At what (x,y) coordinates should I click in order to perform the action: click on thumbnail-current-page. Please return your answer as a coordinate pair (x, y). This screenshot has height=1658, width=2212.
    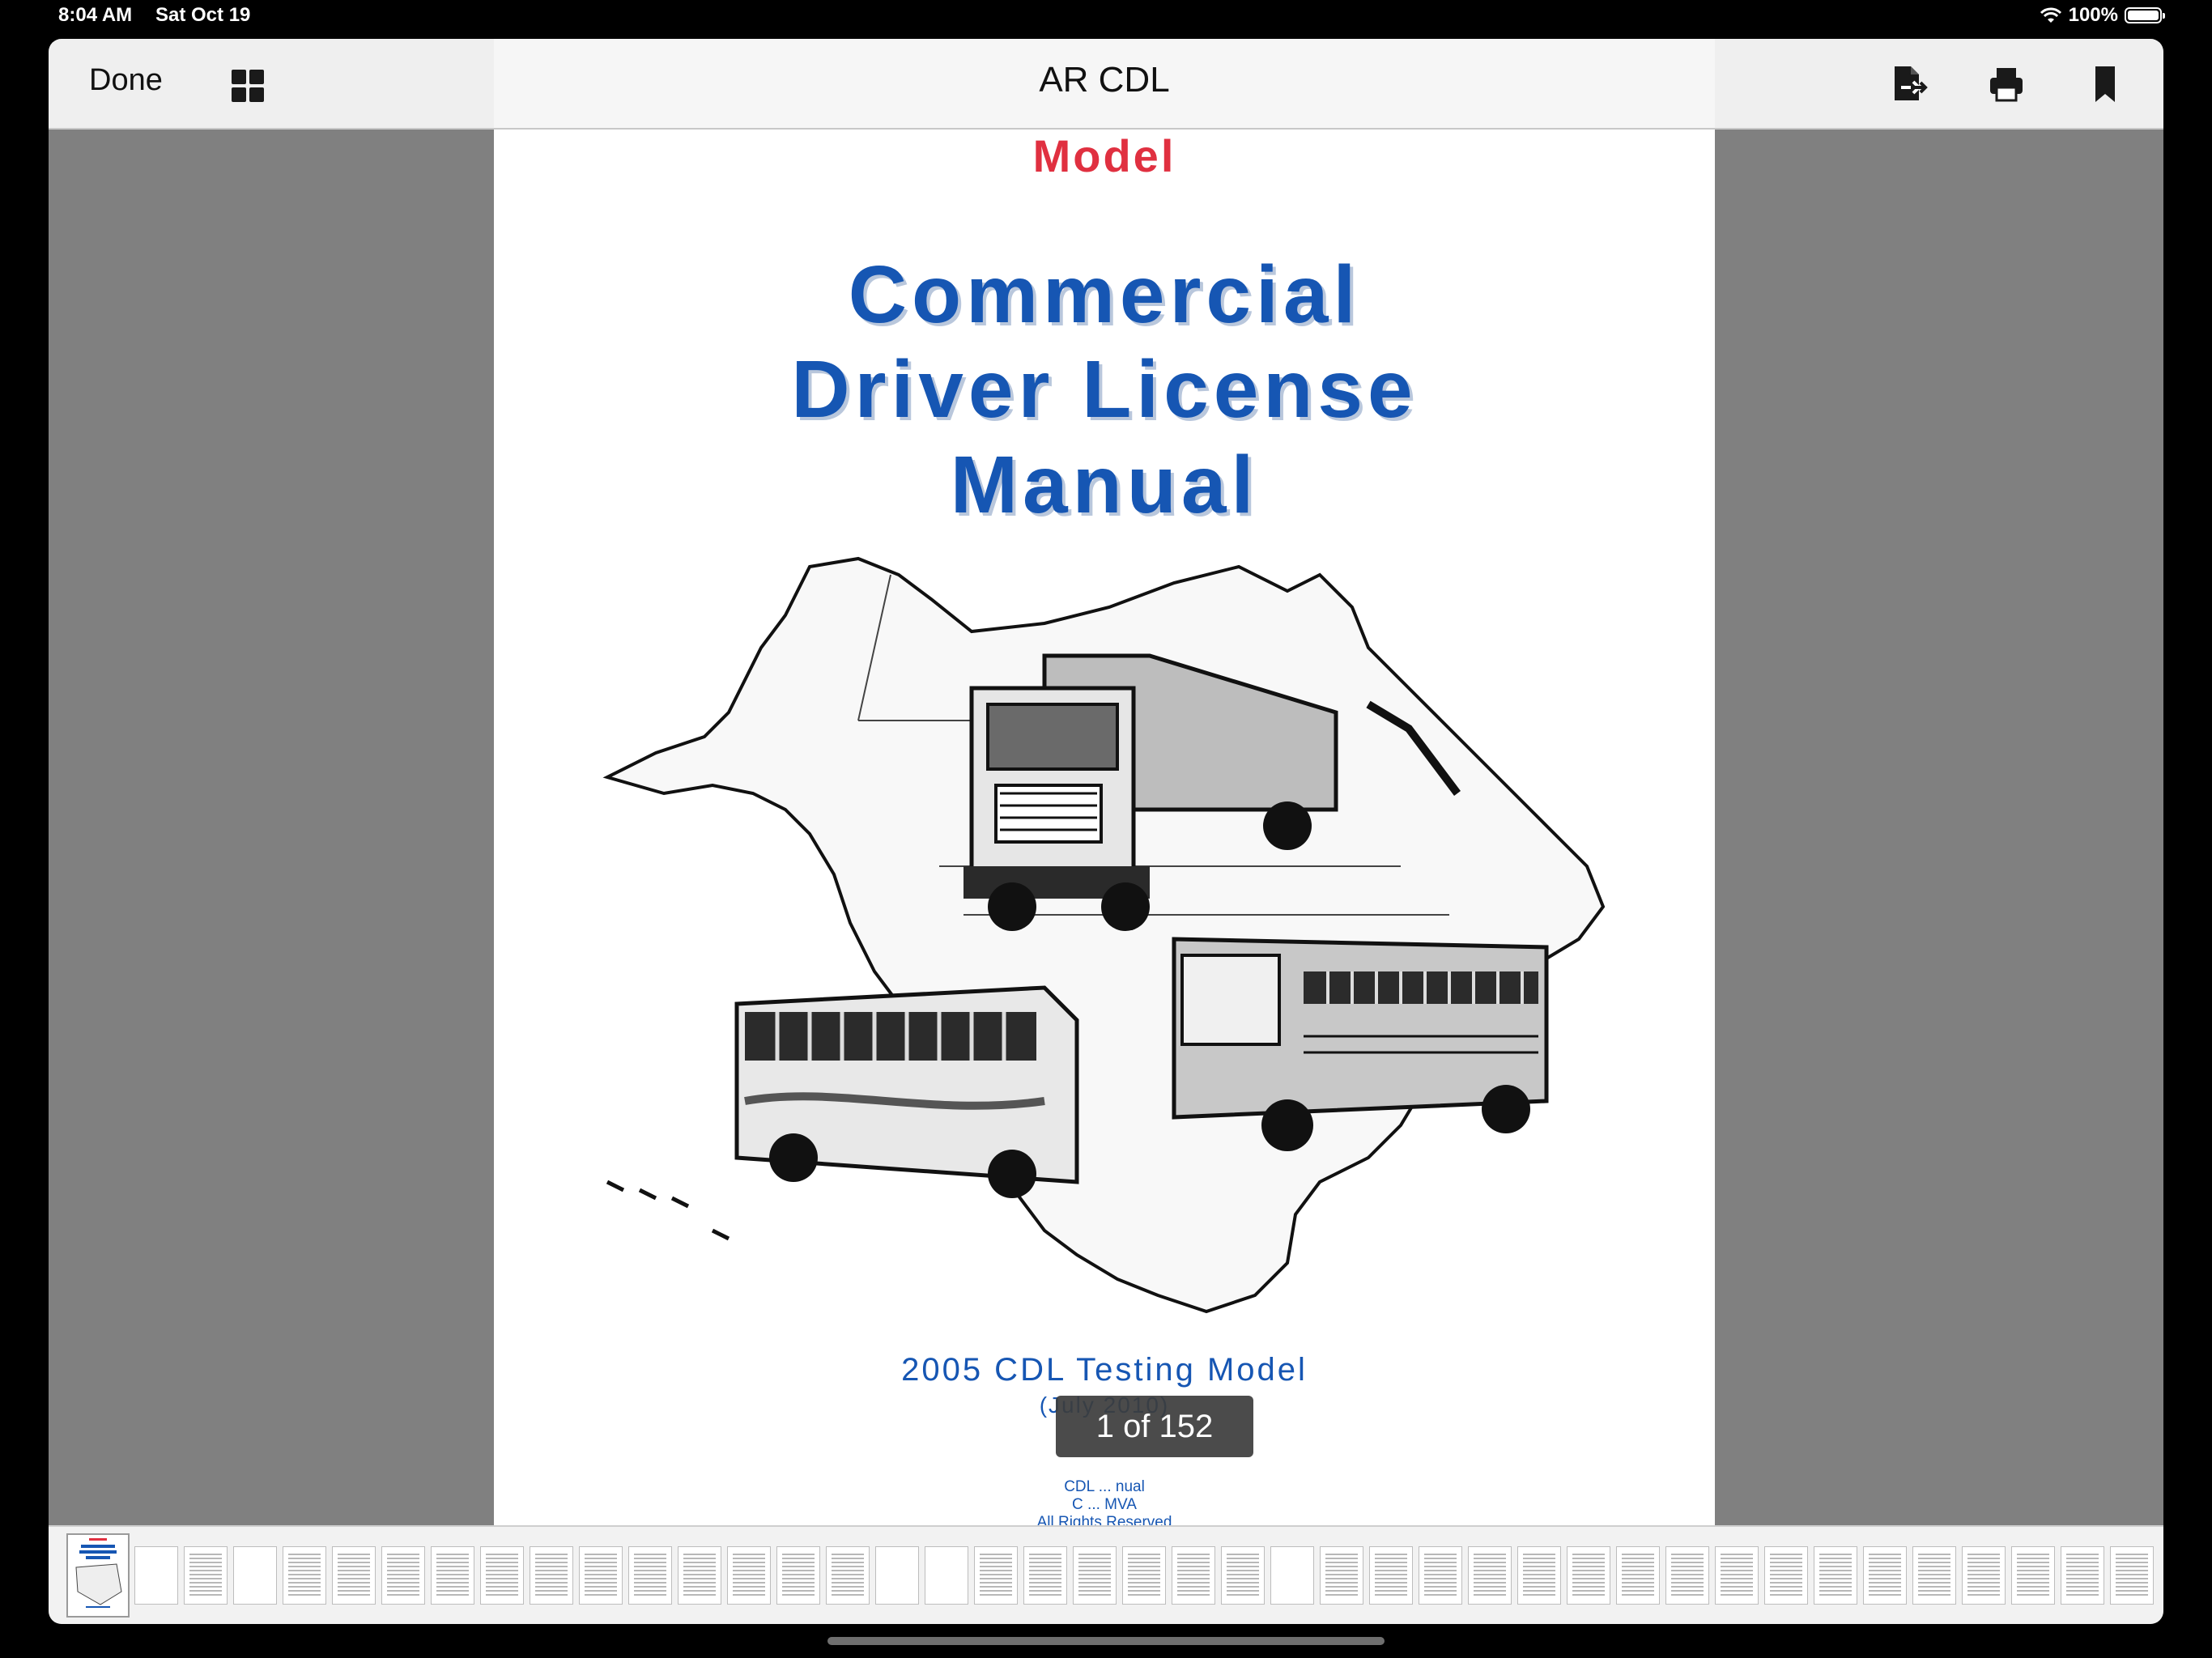
    Looking at the image, I should click on (98, 1575).